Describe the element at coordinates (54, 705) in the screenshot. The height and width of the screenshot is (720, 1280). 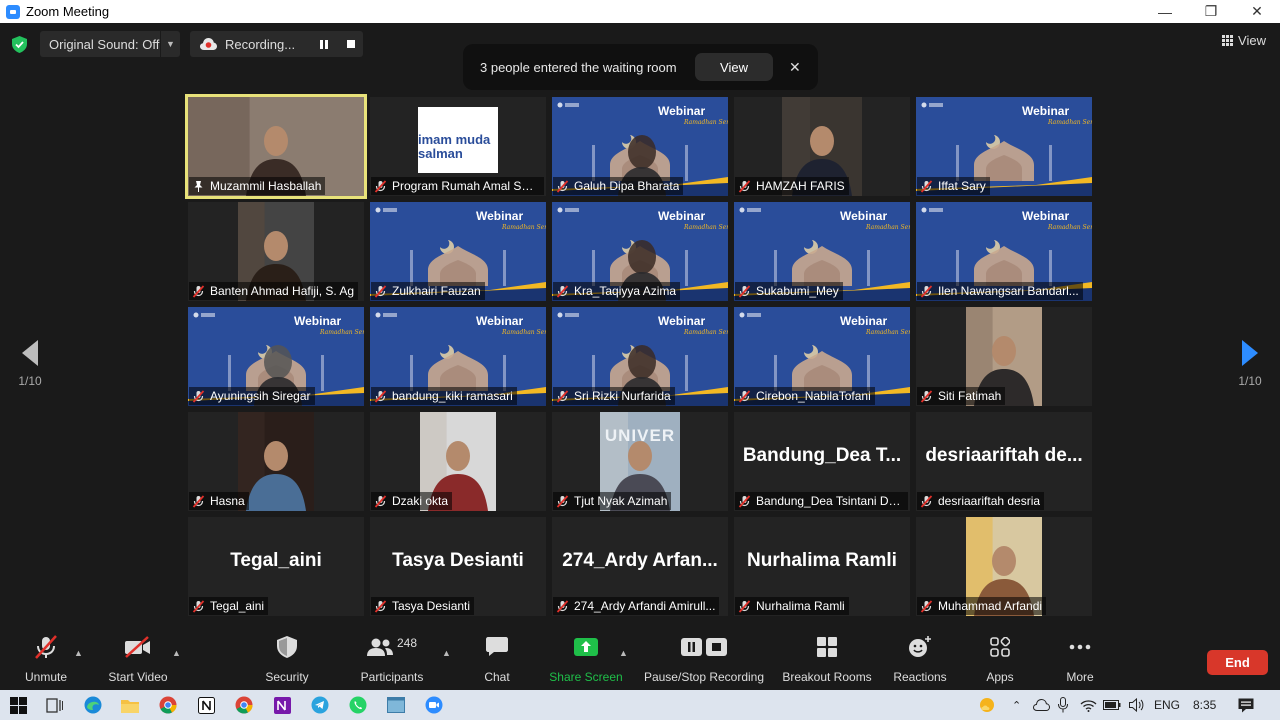
I see `task-view-icon` at that location.